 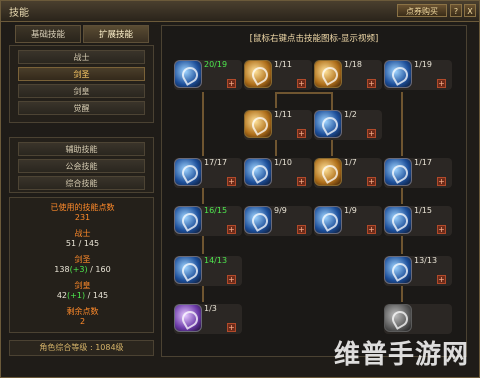 I want to click on skill-level: 14/13, so click(x=216, y=260).